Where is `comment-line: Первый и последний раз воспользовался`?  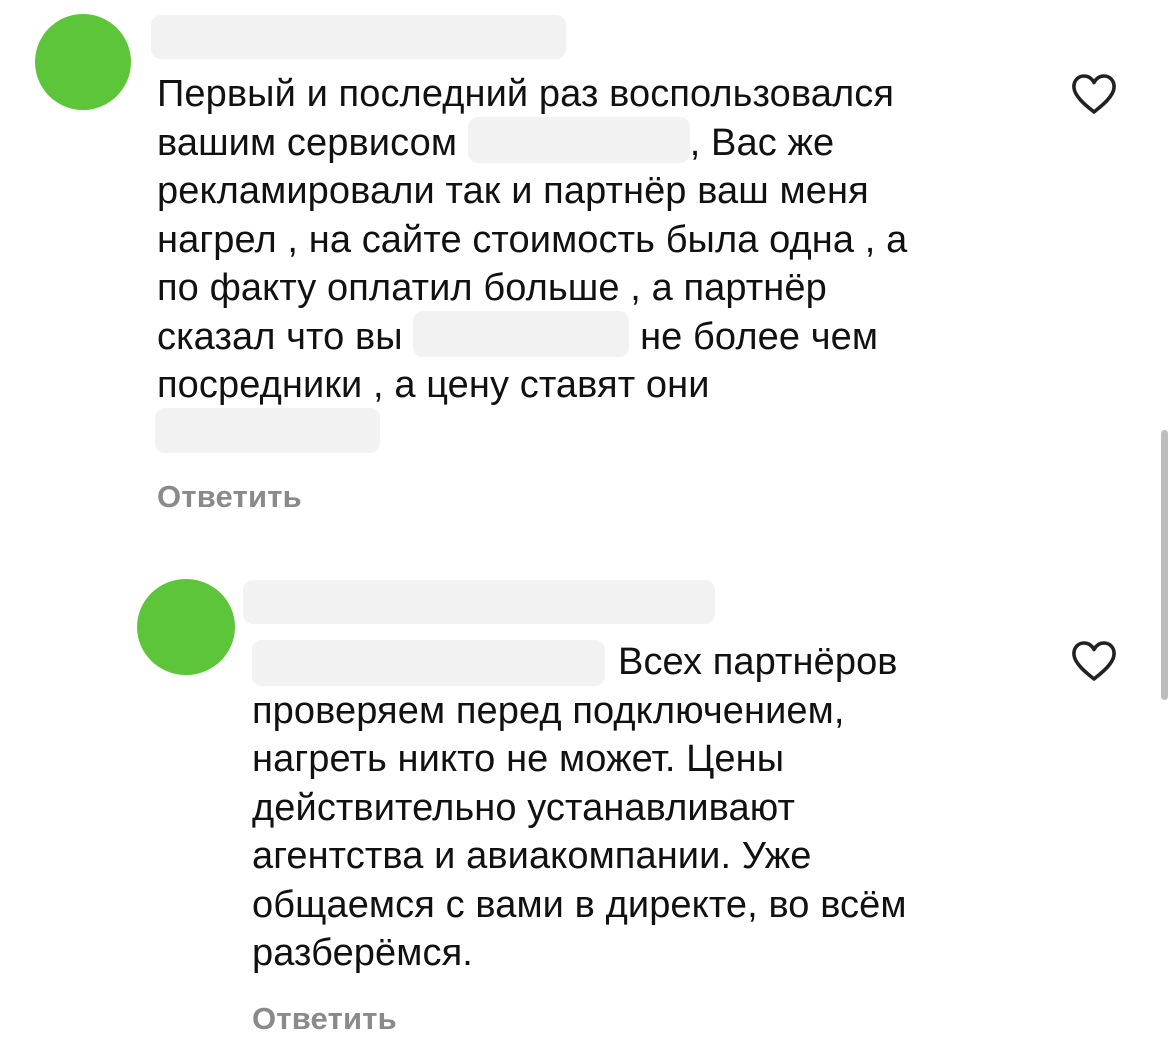
comment-line: Первый и последний раз воспользовался is located at coordinates (526, 94).